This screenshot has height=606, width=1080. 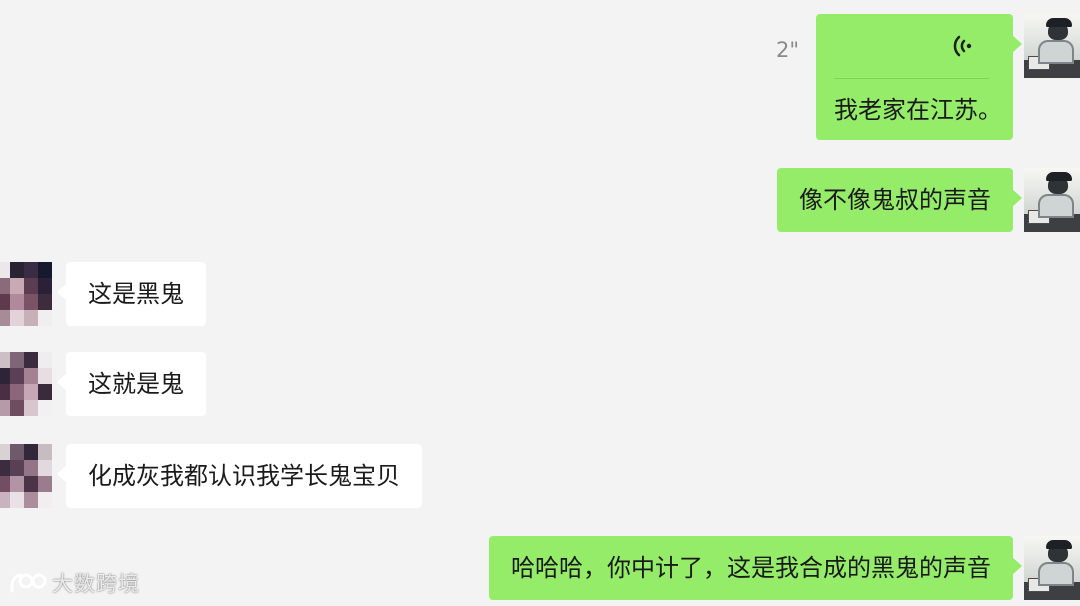 What do you see at coordinates (918, 110) in the screenshot?
I see `voice-transcript-text: 我老家在江苏。` at bounding box center [918, 110].